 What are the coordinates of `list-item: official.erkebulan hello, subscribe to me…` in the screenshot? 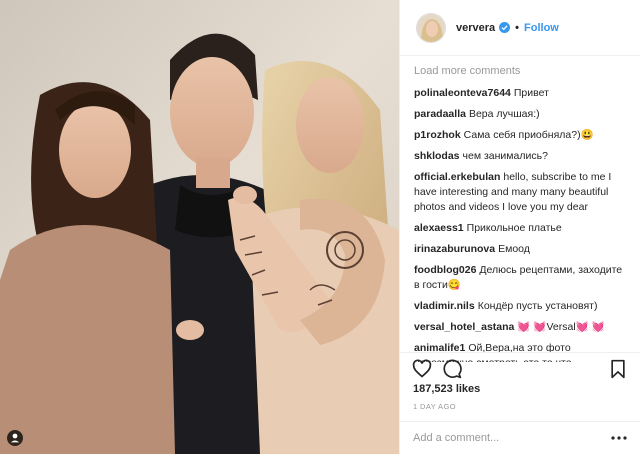 It's located at (520, 192).